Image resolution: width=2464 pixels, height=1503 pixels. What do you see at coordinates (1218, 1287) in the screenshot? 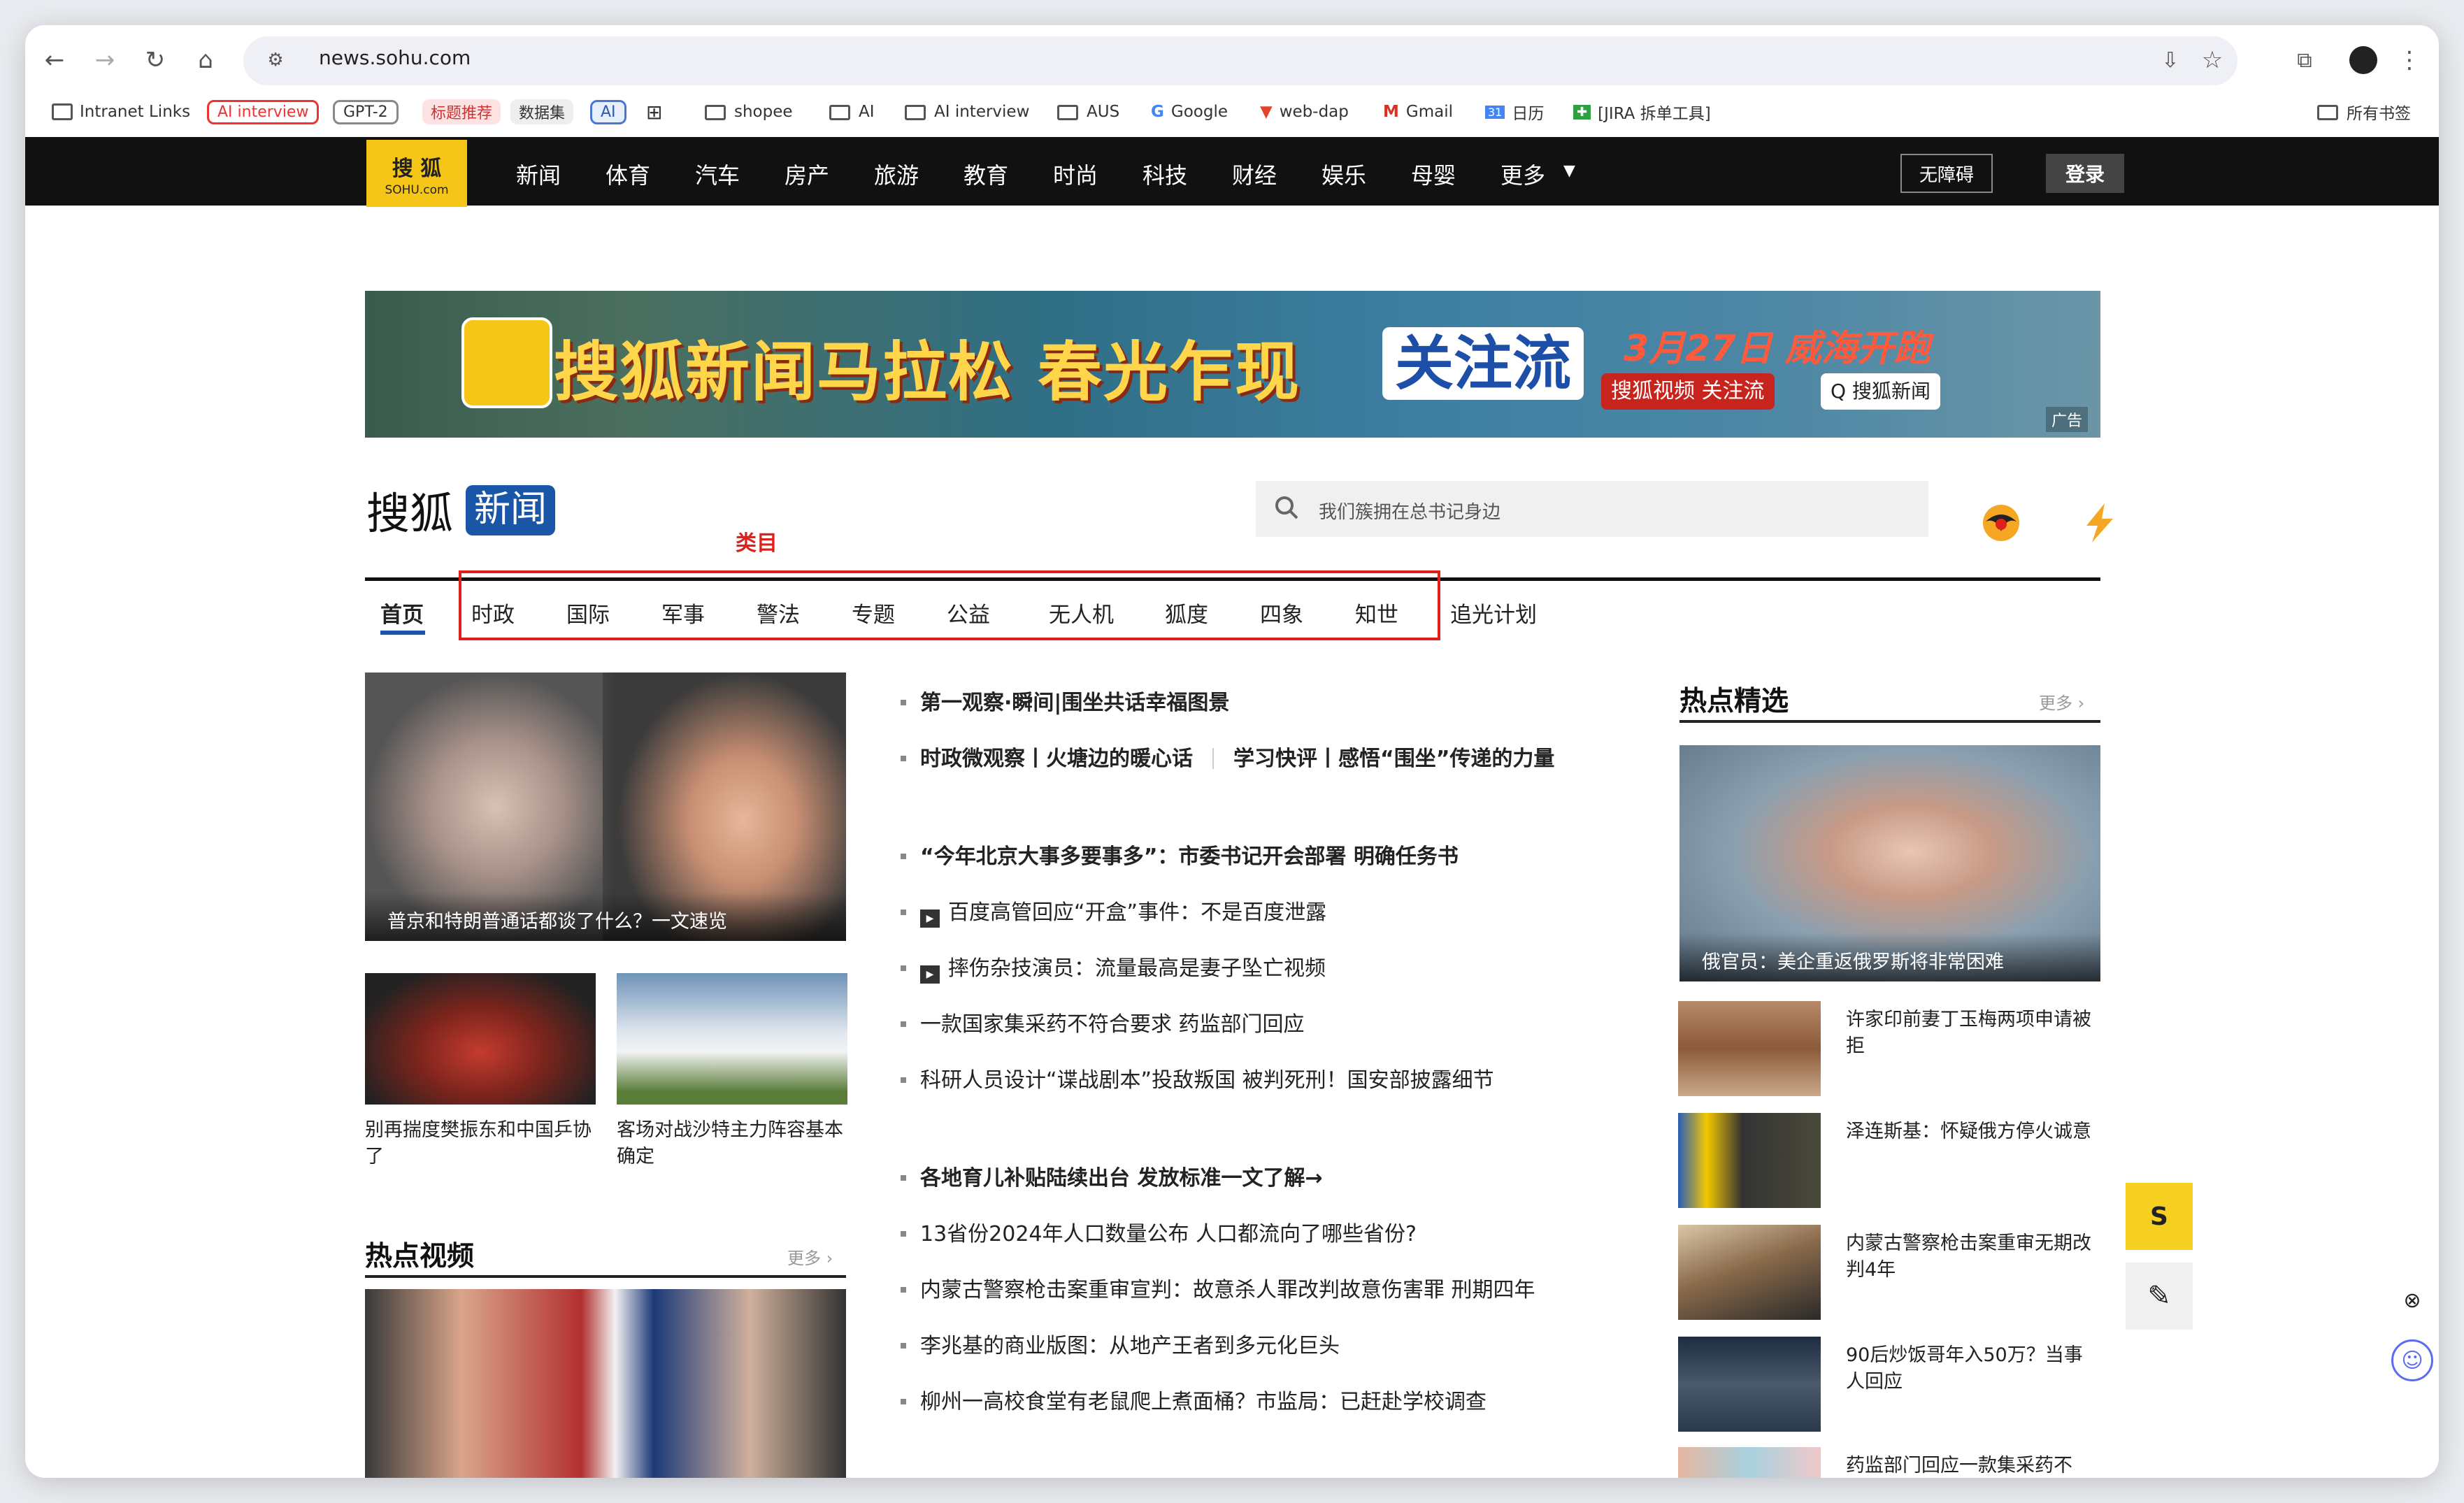
I see `news-item: 内蒙古警察枪击案重审宣判：故意杀人罪改判故意伤害罪 刑期四年` at bounding box center [1218, 1287].